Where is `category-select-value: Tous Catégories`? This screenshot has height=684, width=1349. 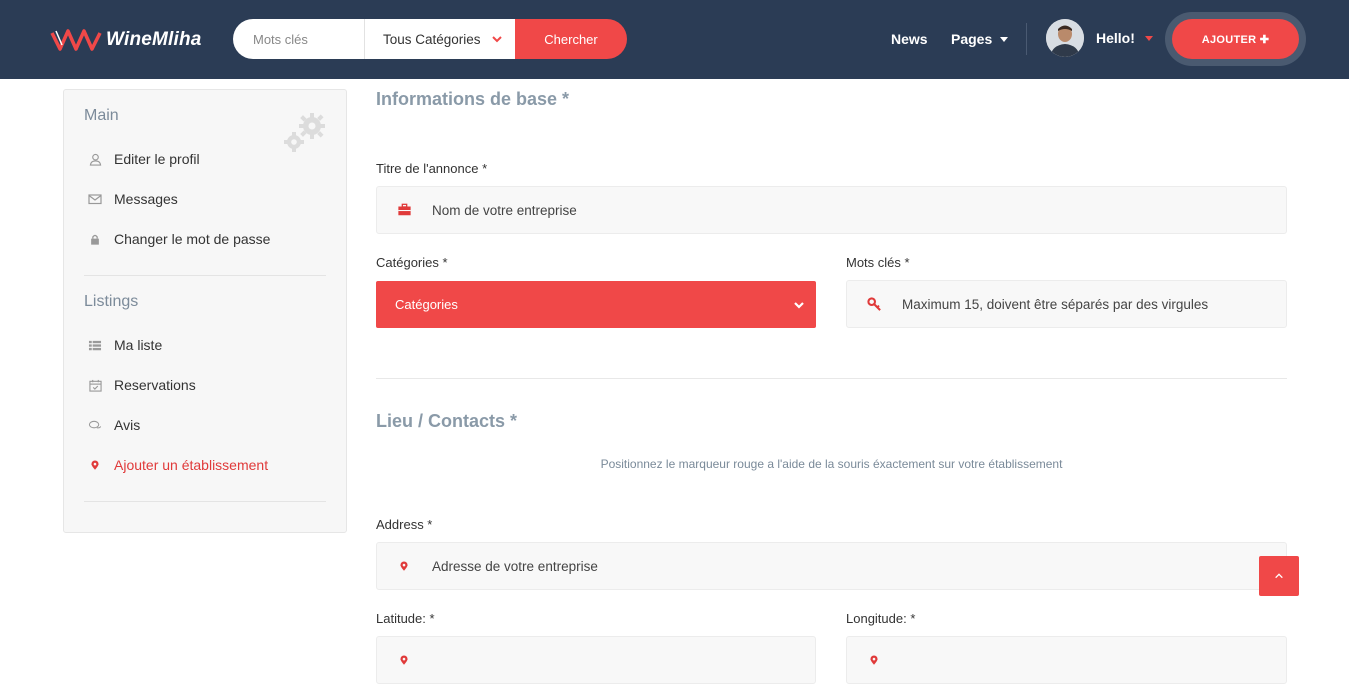
category-select-value: Tous Catégories is located at coordinates (432, 39).